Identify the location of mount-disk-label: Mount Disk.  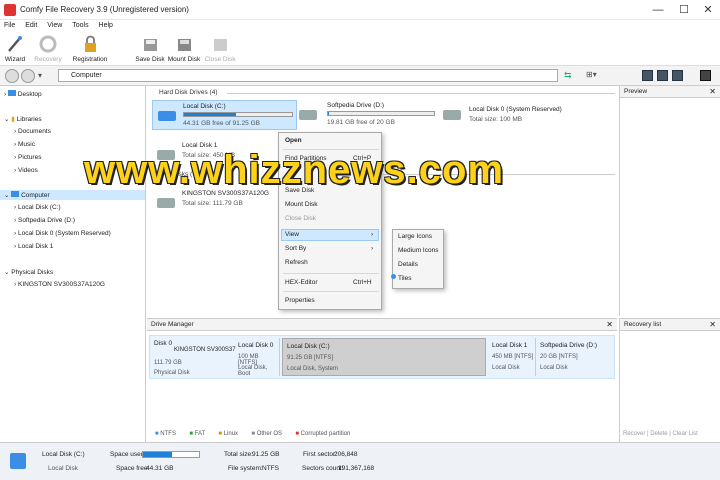
(184, 59).